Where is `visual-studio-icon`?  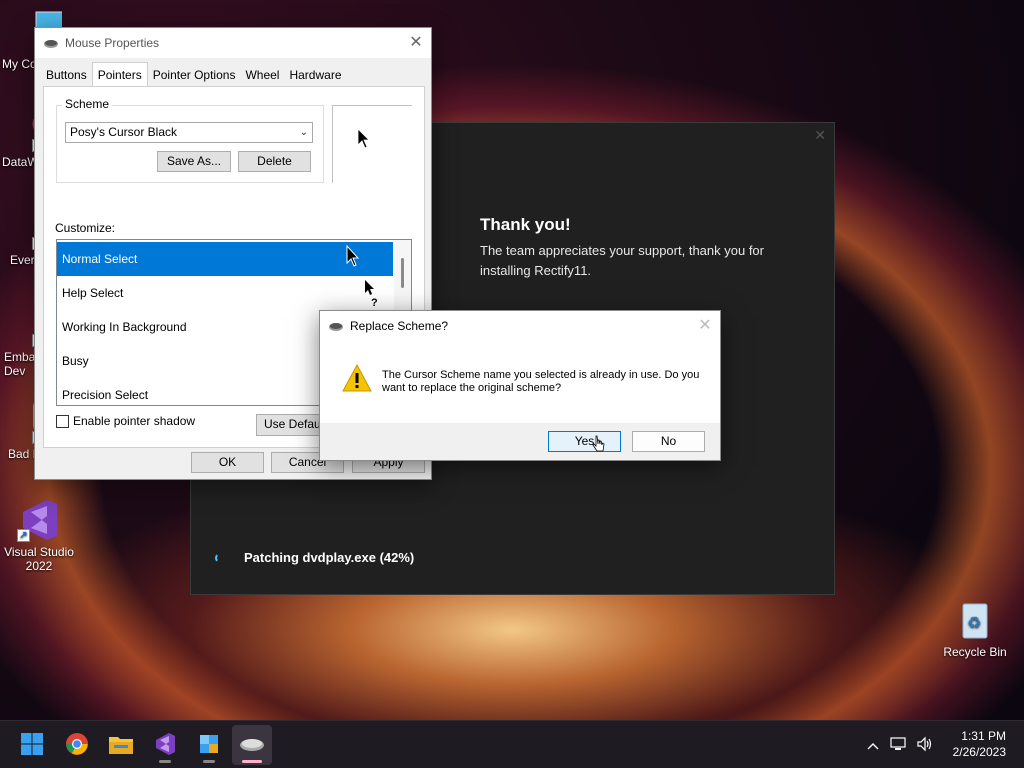 visual-studio-icon is located at coordinates (165, 745).